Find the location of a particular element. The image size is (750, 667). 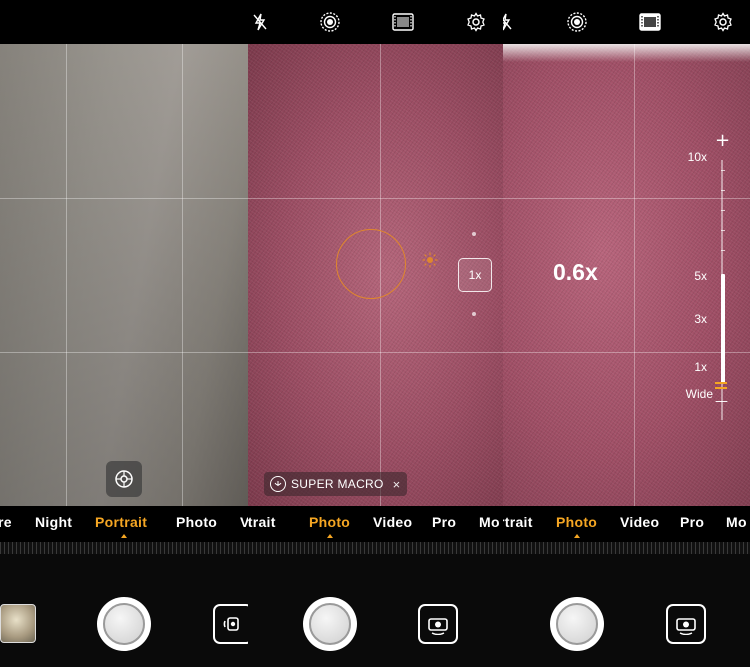

bokeh-aperture-button is located at coordinates (124, 479).